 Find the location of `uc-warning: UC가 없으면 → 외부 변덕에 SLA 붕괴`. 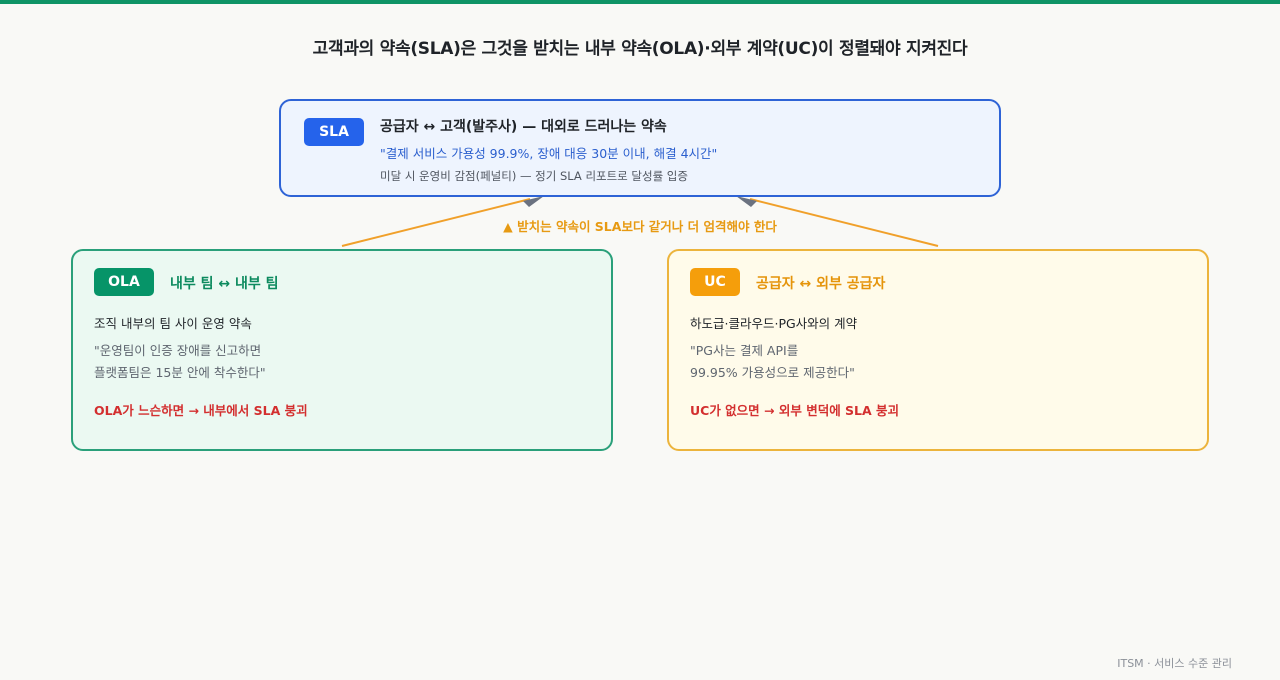

uc-warning: UC가 없으면 → 외부 변덕에 SLA 붕괴 is located at coordinates (795, 410).